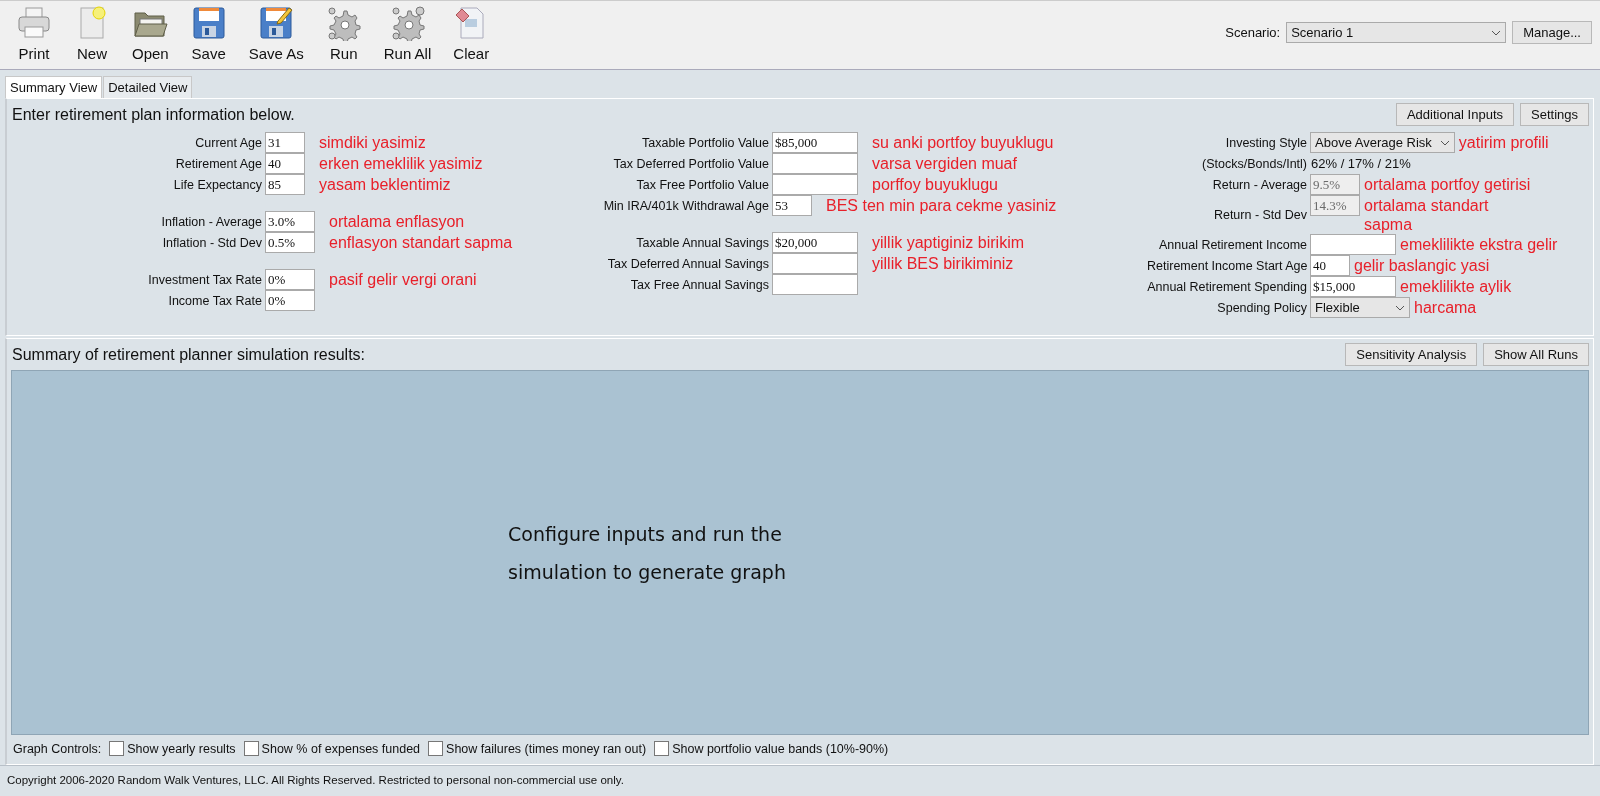 The height and width of the screenshot is (796, 1600). What do you see at coordinates (1259, 184) in the screenshot?
I see `field-label: Return - Average` at bounding box center [1259, 184].